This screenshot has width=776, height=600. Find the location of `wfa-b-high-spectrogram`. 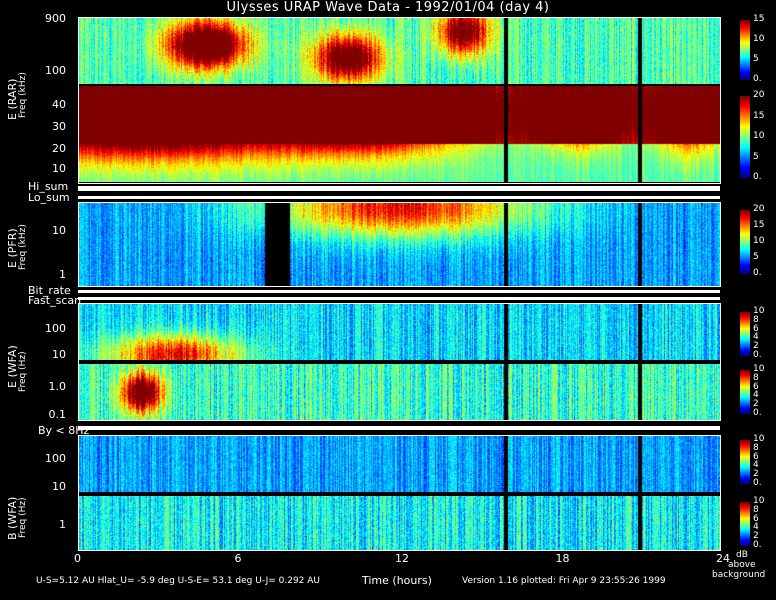

wfa-b-high-spectrogram is located at coordinates (399, 464).